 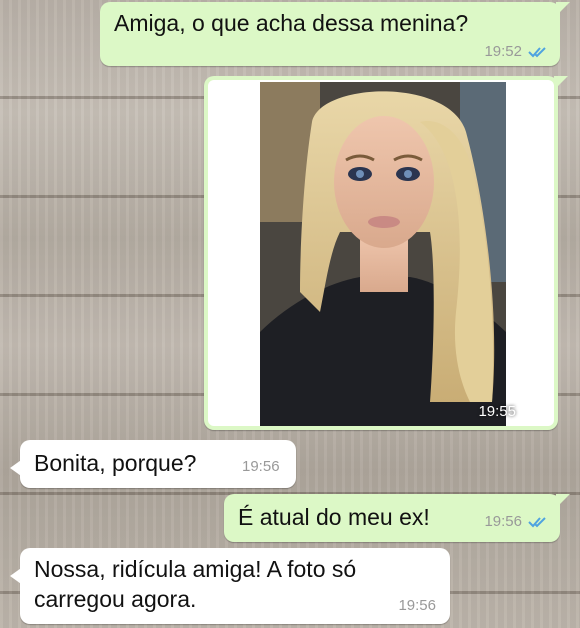 What do you see at coordinates (115, 599) in the screenshot?
I see `message-line: carregou agora.` at bounding box center [115, 599].